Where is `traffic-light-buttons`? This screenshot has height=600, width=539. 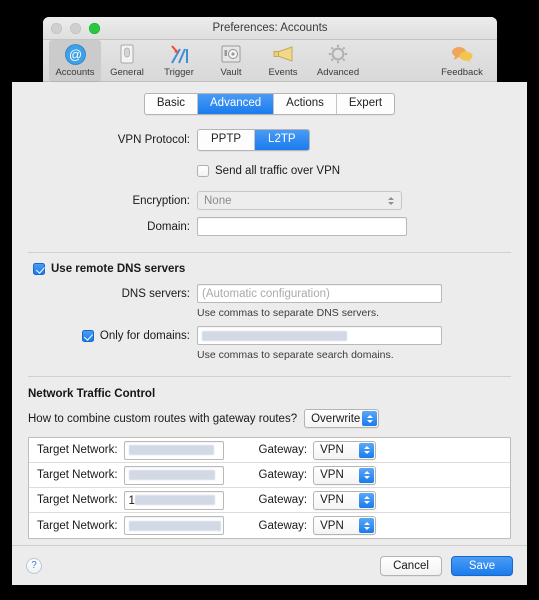 traffic-light-buttons is located at coordinates (75, 28).